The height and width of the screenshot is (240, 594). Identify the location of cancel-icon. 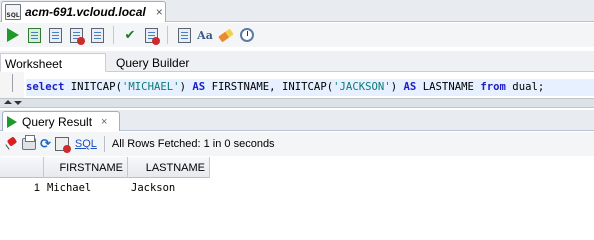
(62, 145).